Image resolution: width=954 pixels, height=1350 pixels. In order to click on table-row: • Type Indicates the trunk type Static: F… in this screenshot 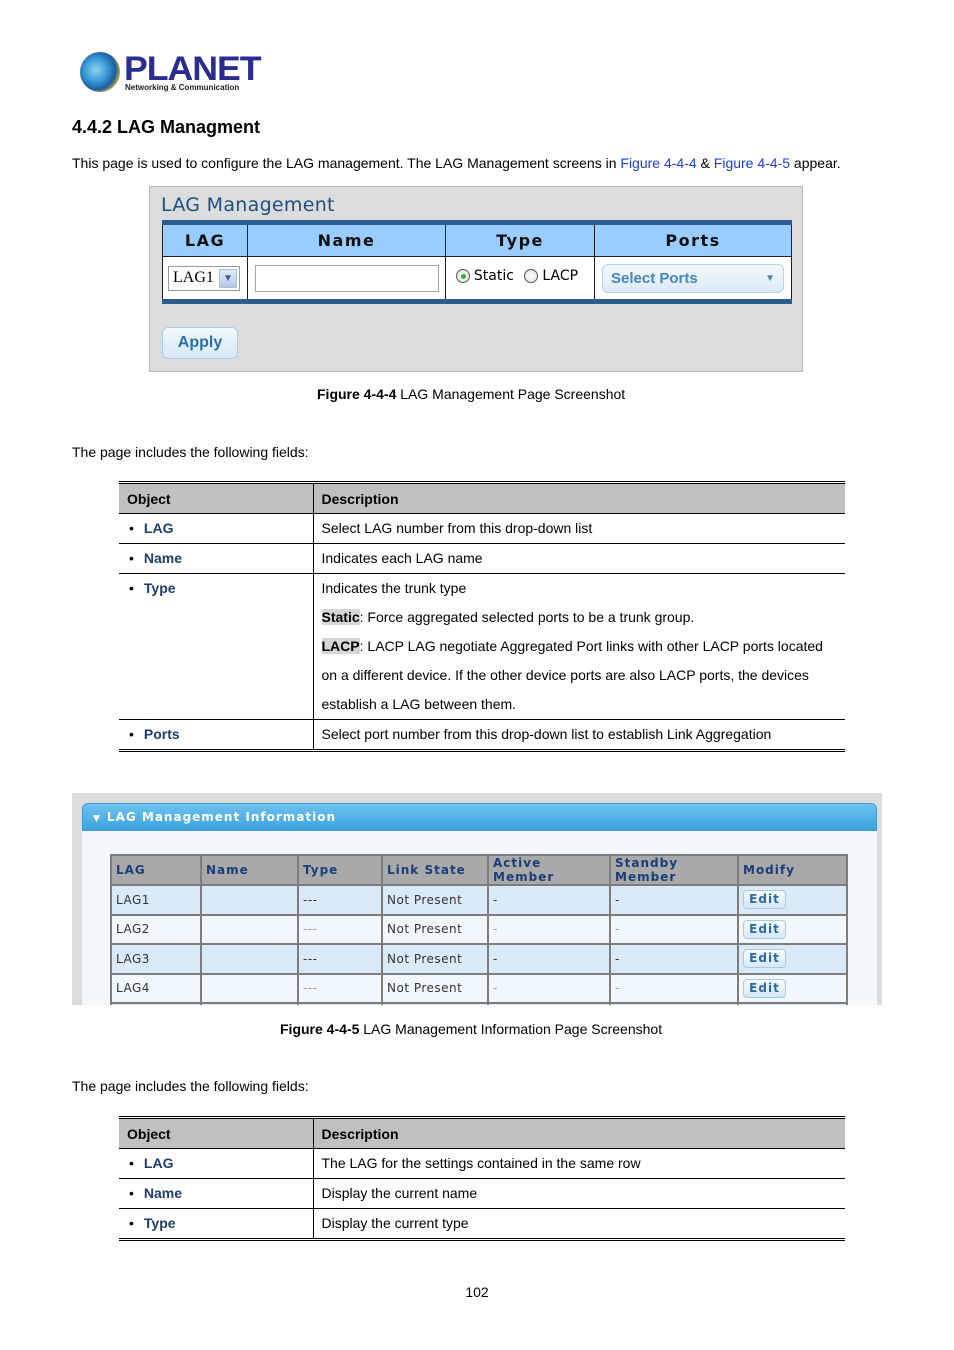, I will do `click(482, 646)`.